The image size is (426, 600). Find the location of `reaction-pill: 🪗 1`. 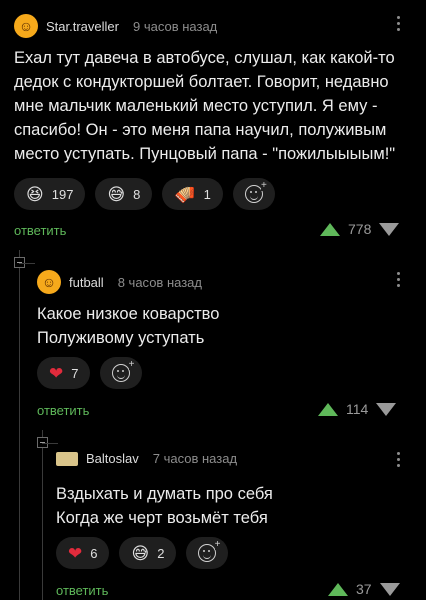

reaction-pill: 🪗 1 is located at coordinates (192, 194).